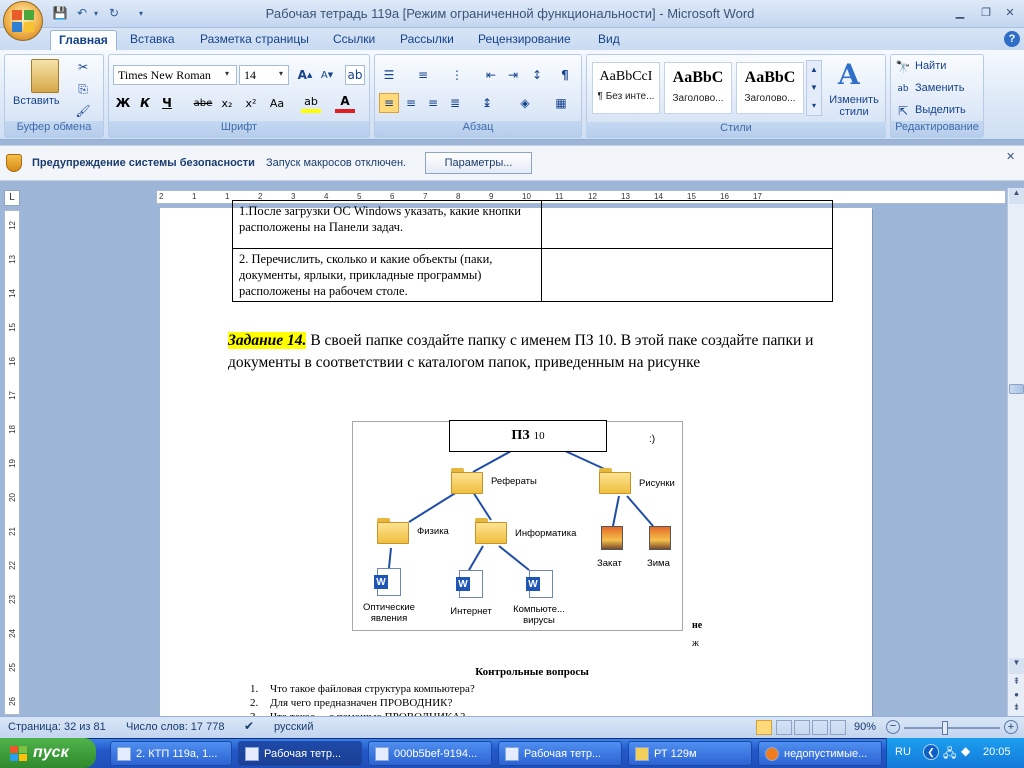 This screenshot has height=768, width=1024. What do you see at coordinates (930, 66) in the screenshot?
I see `find-label: Найти` at bounding box center [930, 66].